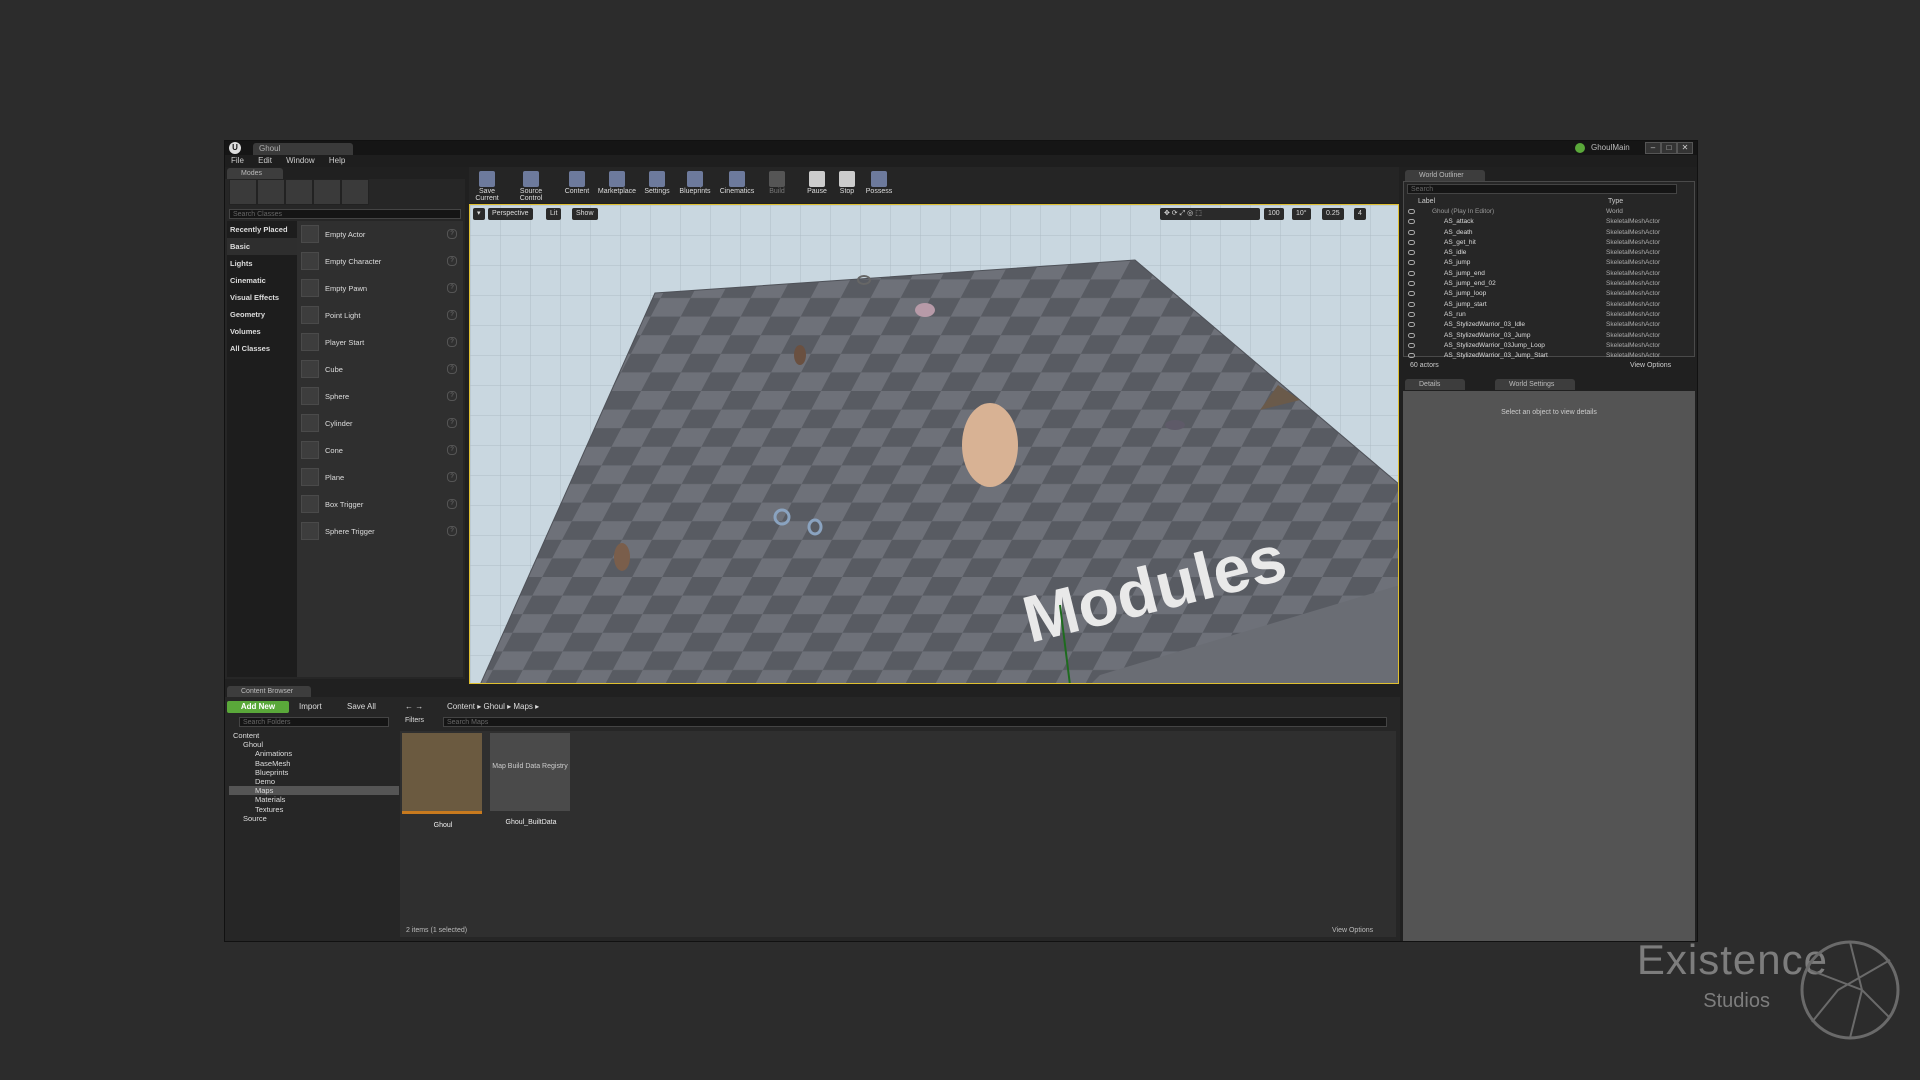  Describe the element at coordinates (1544, 222) in the screenshot. I see `outliner-row: AS_attack SkeletalMeshActor` at that location.